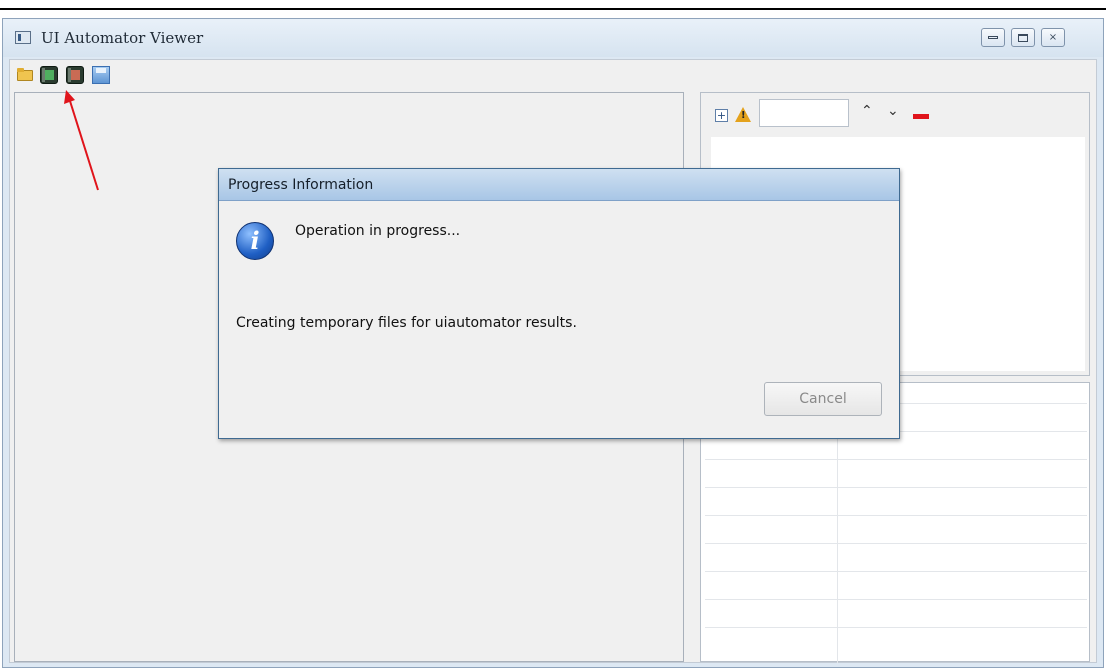 Image resolution: width=1106 pixels, height=668 pixels. I want to click on dialog-title: Progress Information, so click(301, 185).